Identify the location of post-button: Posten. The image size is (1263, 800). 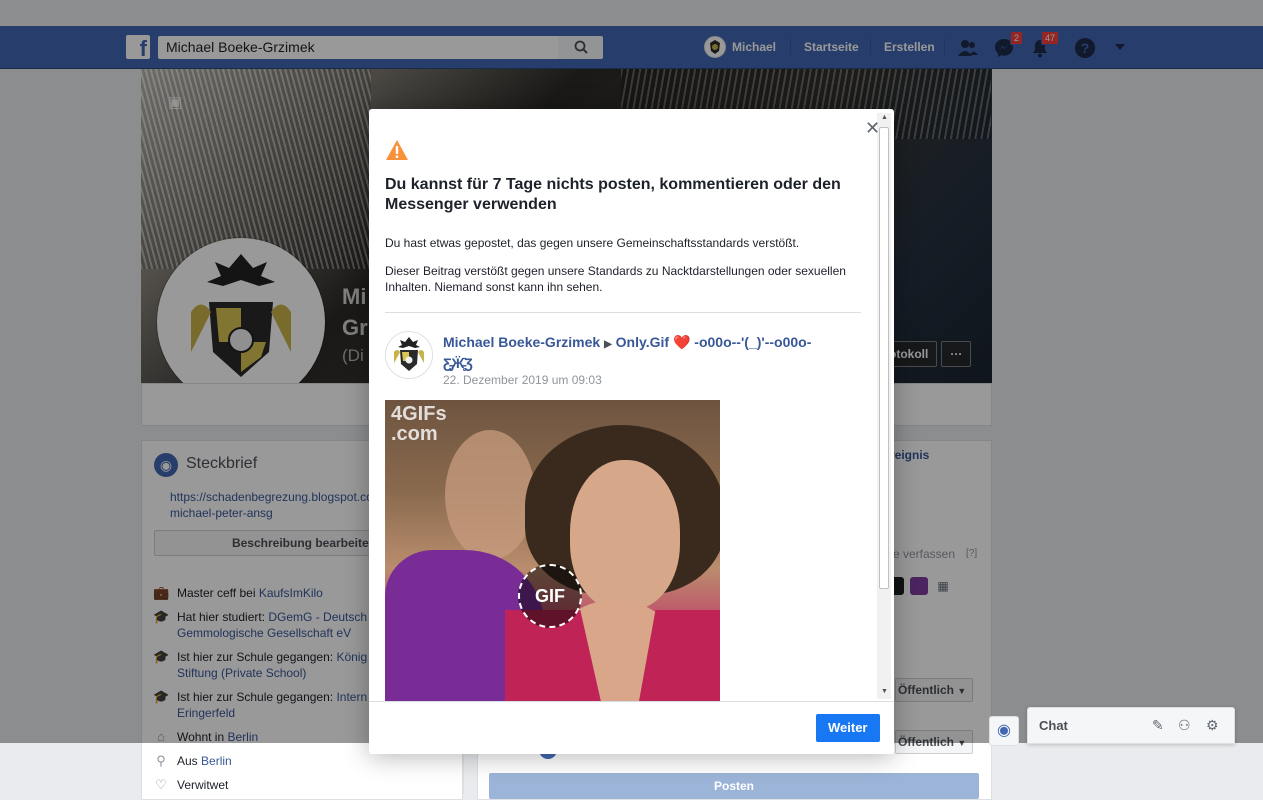
(734, 786).